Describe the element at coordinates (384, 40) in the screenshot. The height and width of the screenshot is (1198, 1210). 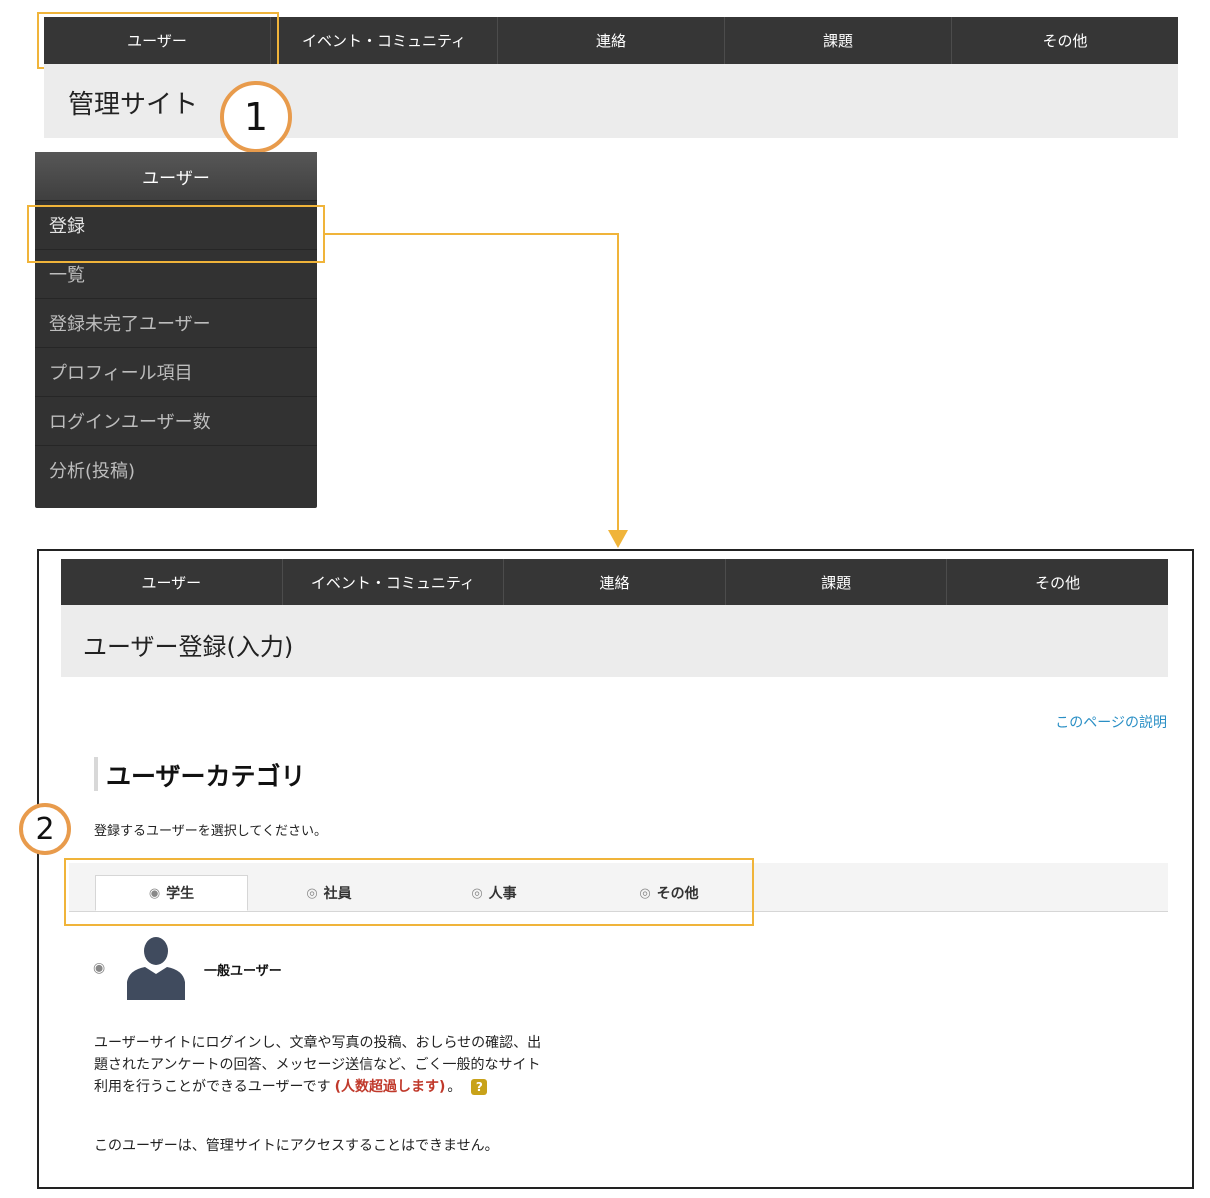
I see `nav-events-community: イベント・コミュニティ` at that location.